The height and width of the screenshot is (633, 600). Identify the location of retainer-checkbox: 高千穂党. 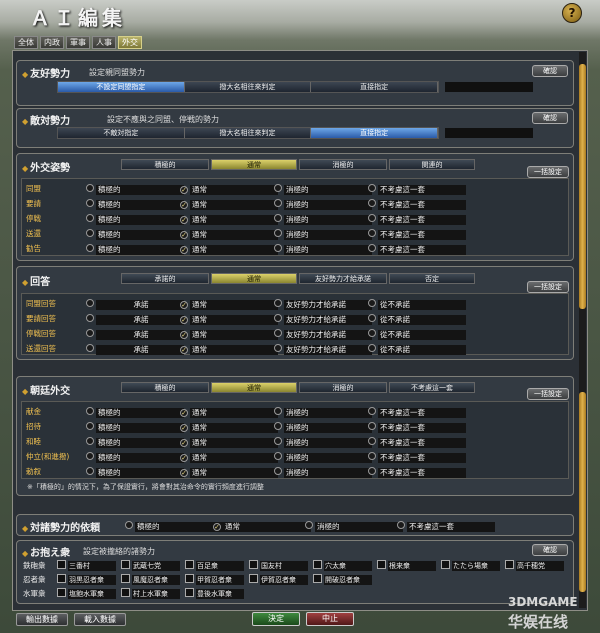
(534, 565).